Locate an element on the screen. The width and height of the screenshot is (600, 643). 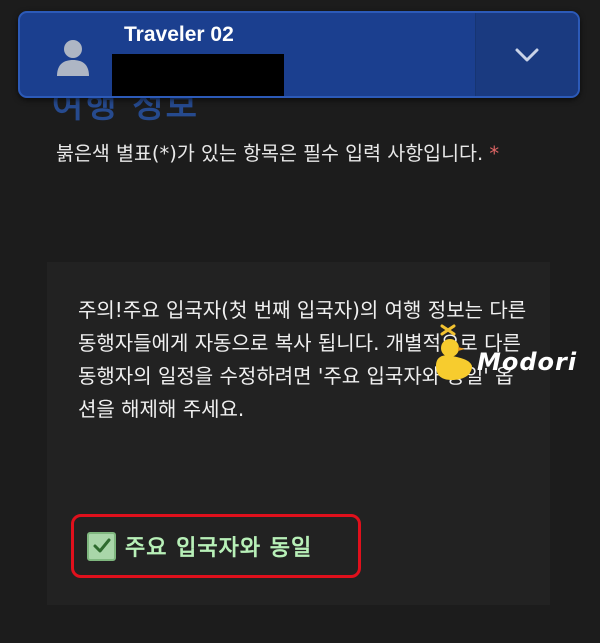
traveler-header: Traveler 02 is located at coordinates (299, 54).